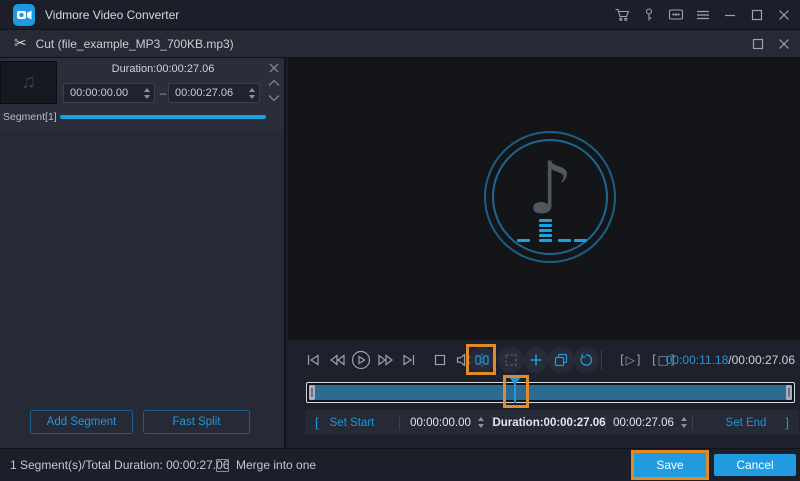 This screenshot has width=800, height=481. I want to click on move-segment-down-icon, so click(274, 98).